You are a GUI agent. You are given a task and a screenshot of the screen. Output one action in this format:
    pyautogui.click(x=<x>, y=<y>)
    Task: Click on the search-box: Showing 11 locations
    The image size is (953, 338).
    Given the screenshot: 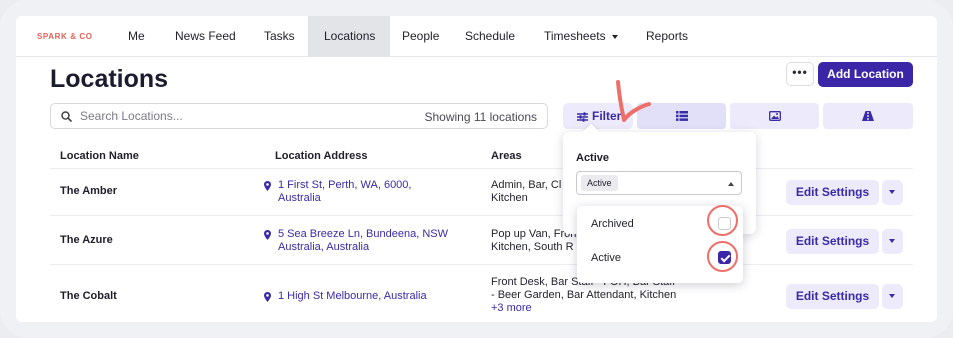 What is the action you would take?
    pyautogui.click(x=299, y=116)
    